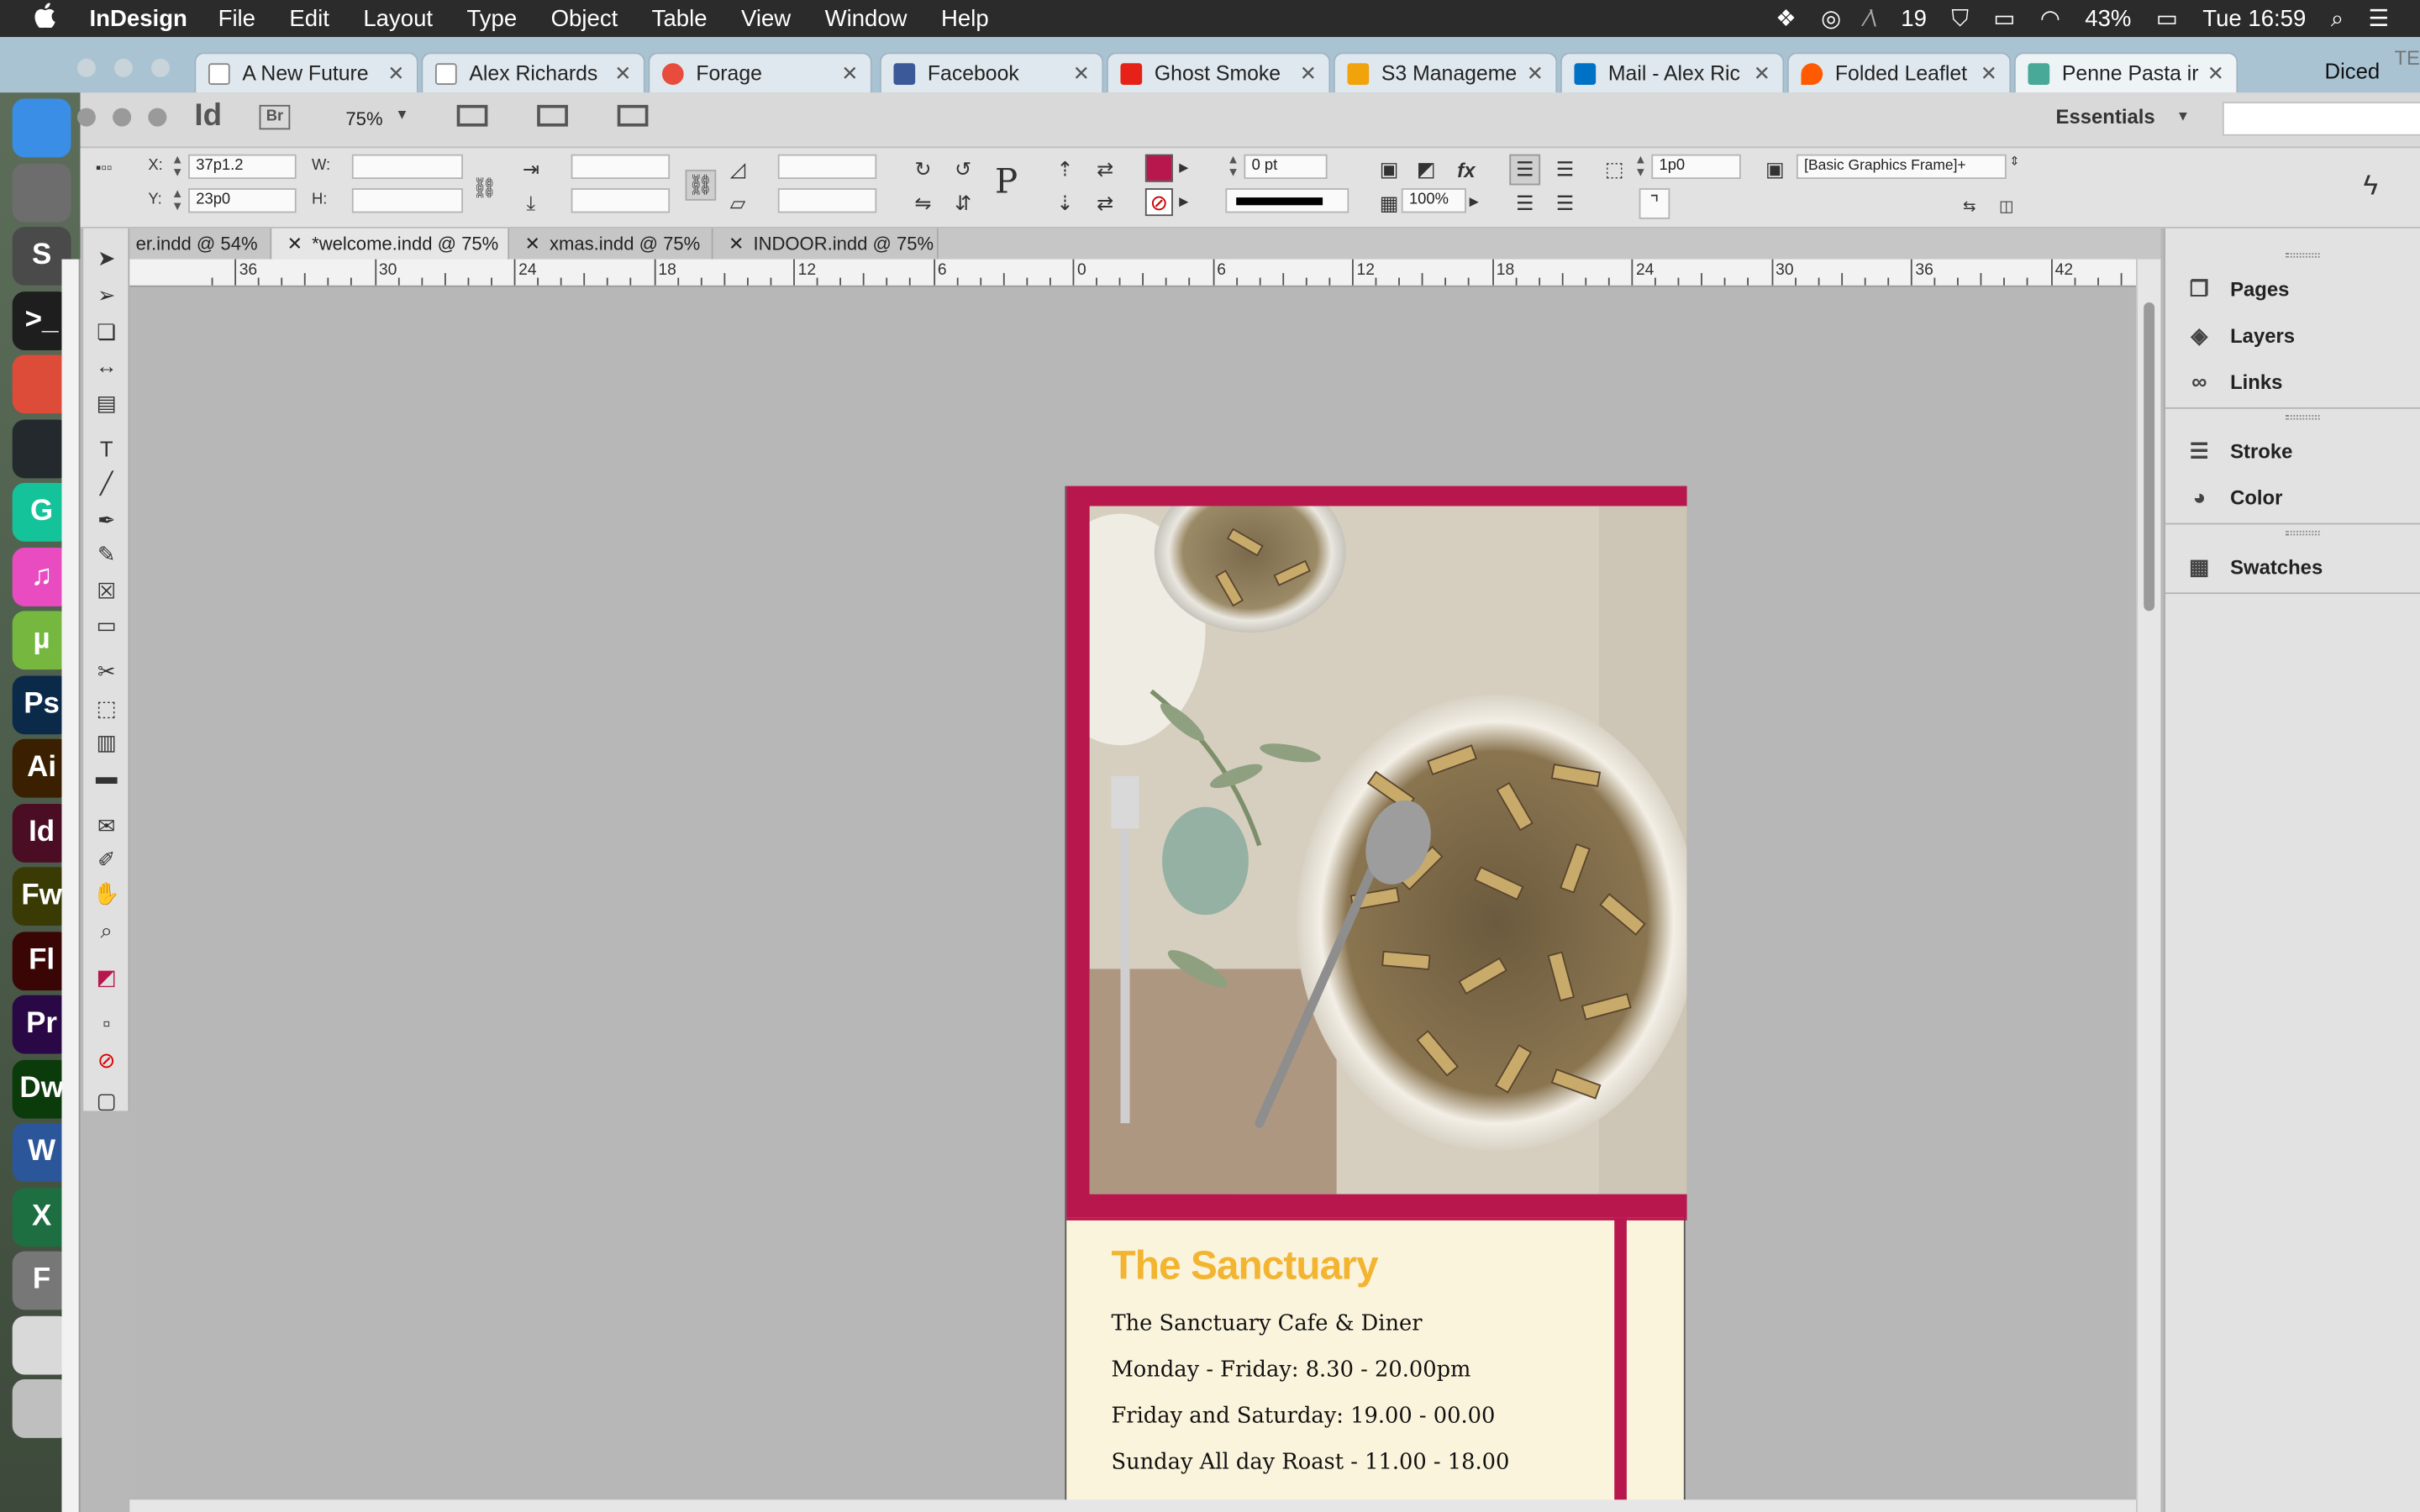 This screenshot has width=2420, height=1512. Describe the element at coordinates (1377, 852) in the screenshot. I see `graphics-frame` at that location.